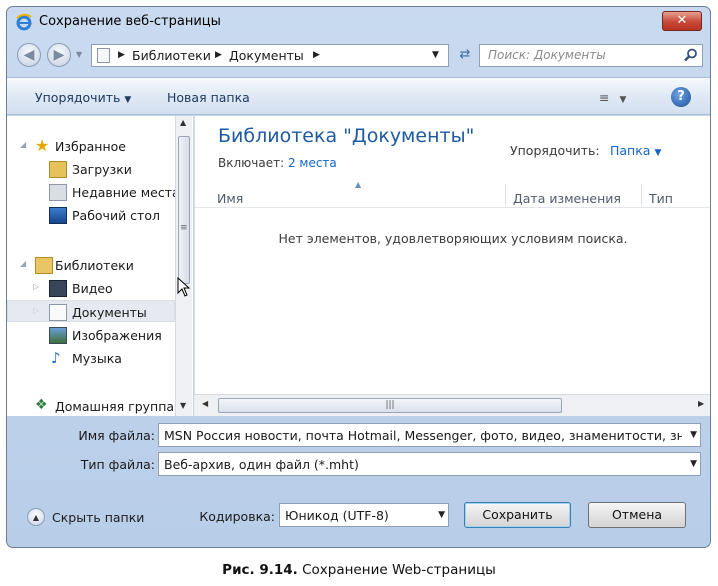  I want to click on nav-item-favorites: ◢ ★ Избранное, so click(91, 146).